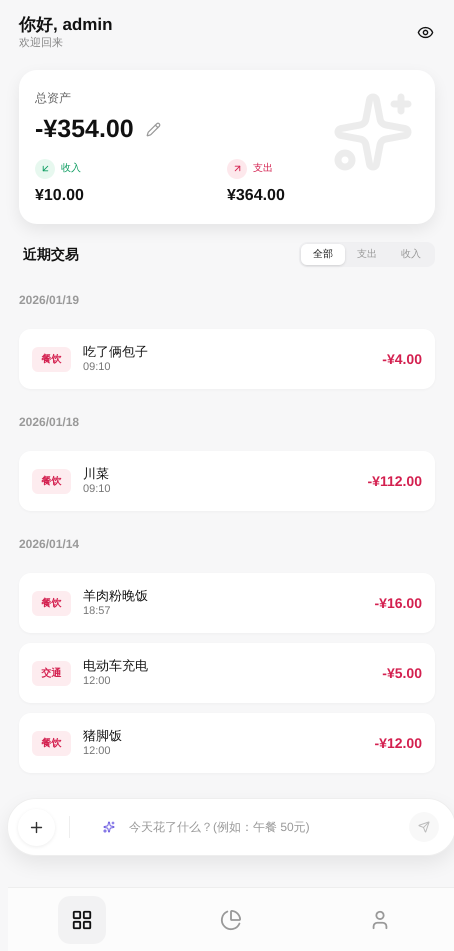 This screenshot has height=951, width=454. Describe the element at coordinates (96, 473) in the screenshot. I see `transaction-title: 川菜` at that location.